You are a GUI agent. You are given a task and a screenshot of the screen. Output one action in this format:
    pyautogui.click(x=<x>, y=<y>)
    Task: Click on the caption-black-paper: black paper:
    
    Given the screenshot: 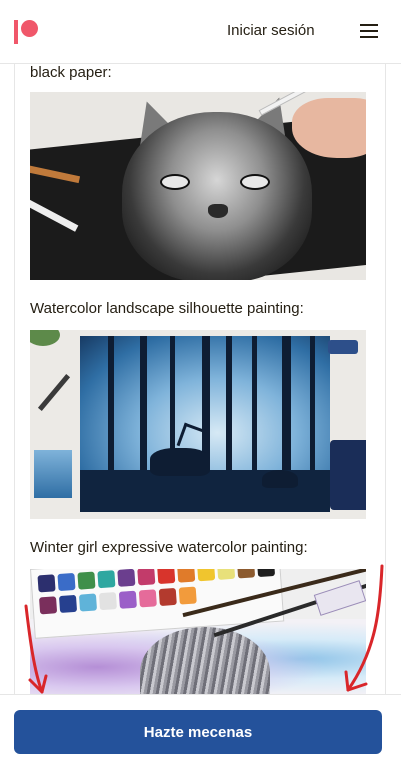 What is the action you would take?
    pyautogui.click(x=71, y=72)
    